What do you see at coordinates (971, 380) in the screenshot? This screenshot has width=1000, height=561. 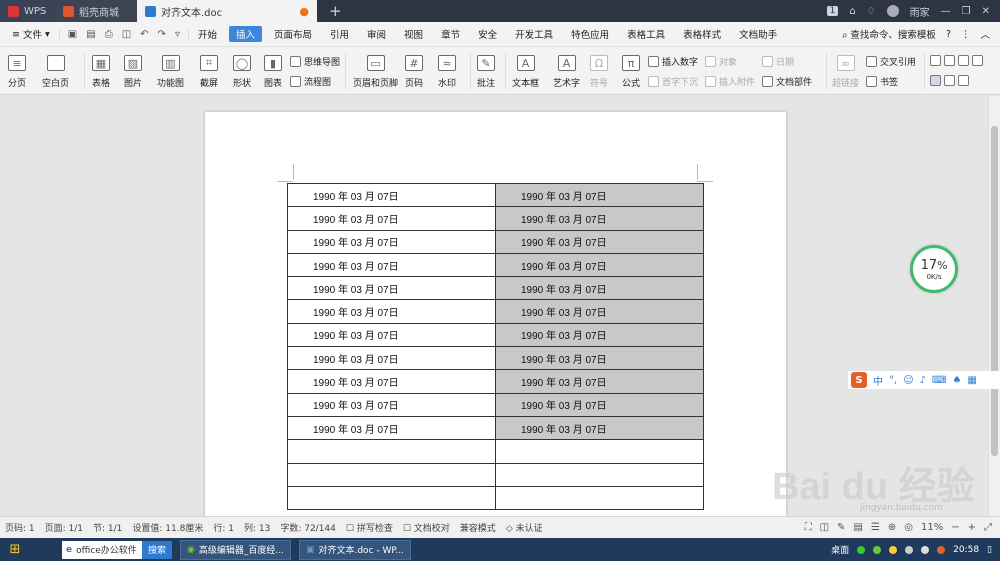 I see `toolbox-icon: ▦` at bounding box center [971, 380].